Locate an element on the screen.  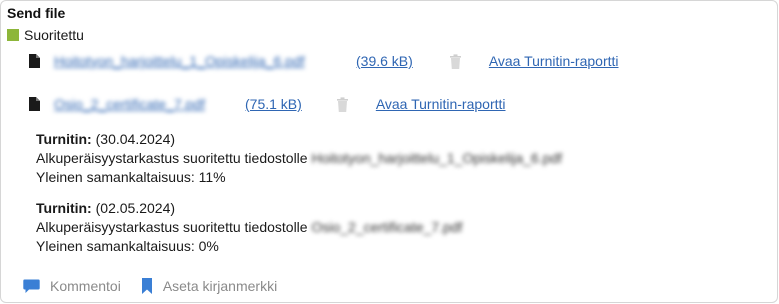
turnitin-similarity: Yleinen samankaltaisuus: 11% is located at coordinates (131, 177).